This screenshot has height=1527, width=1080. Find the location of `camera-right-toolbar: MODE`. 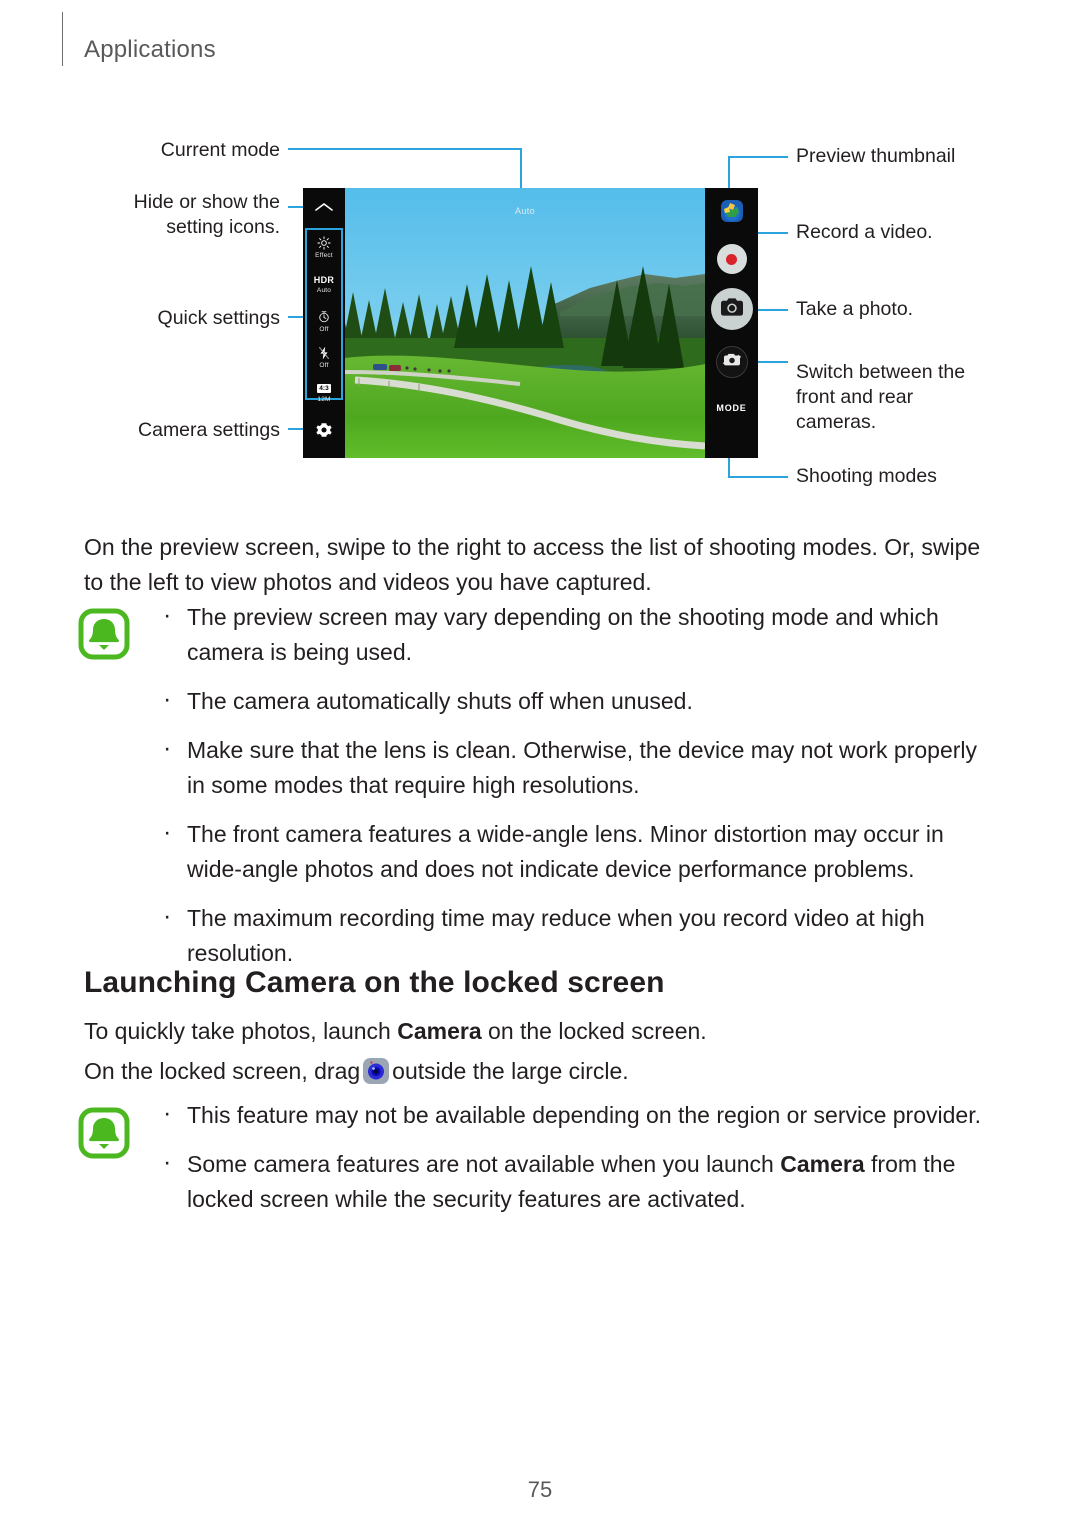

camera-right-toolbar: MODE is located at coordinates (731, 323).